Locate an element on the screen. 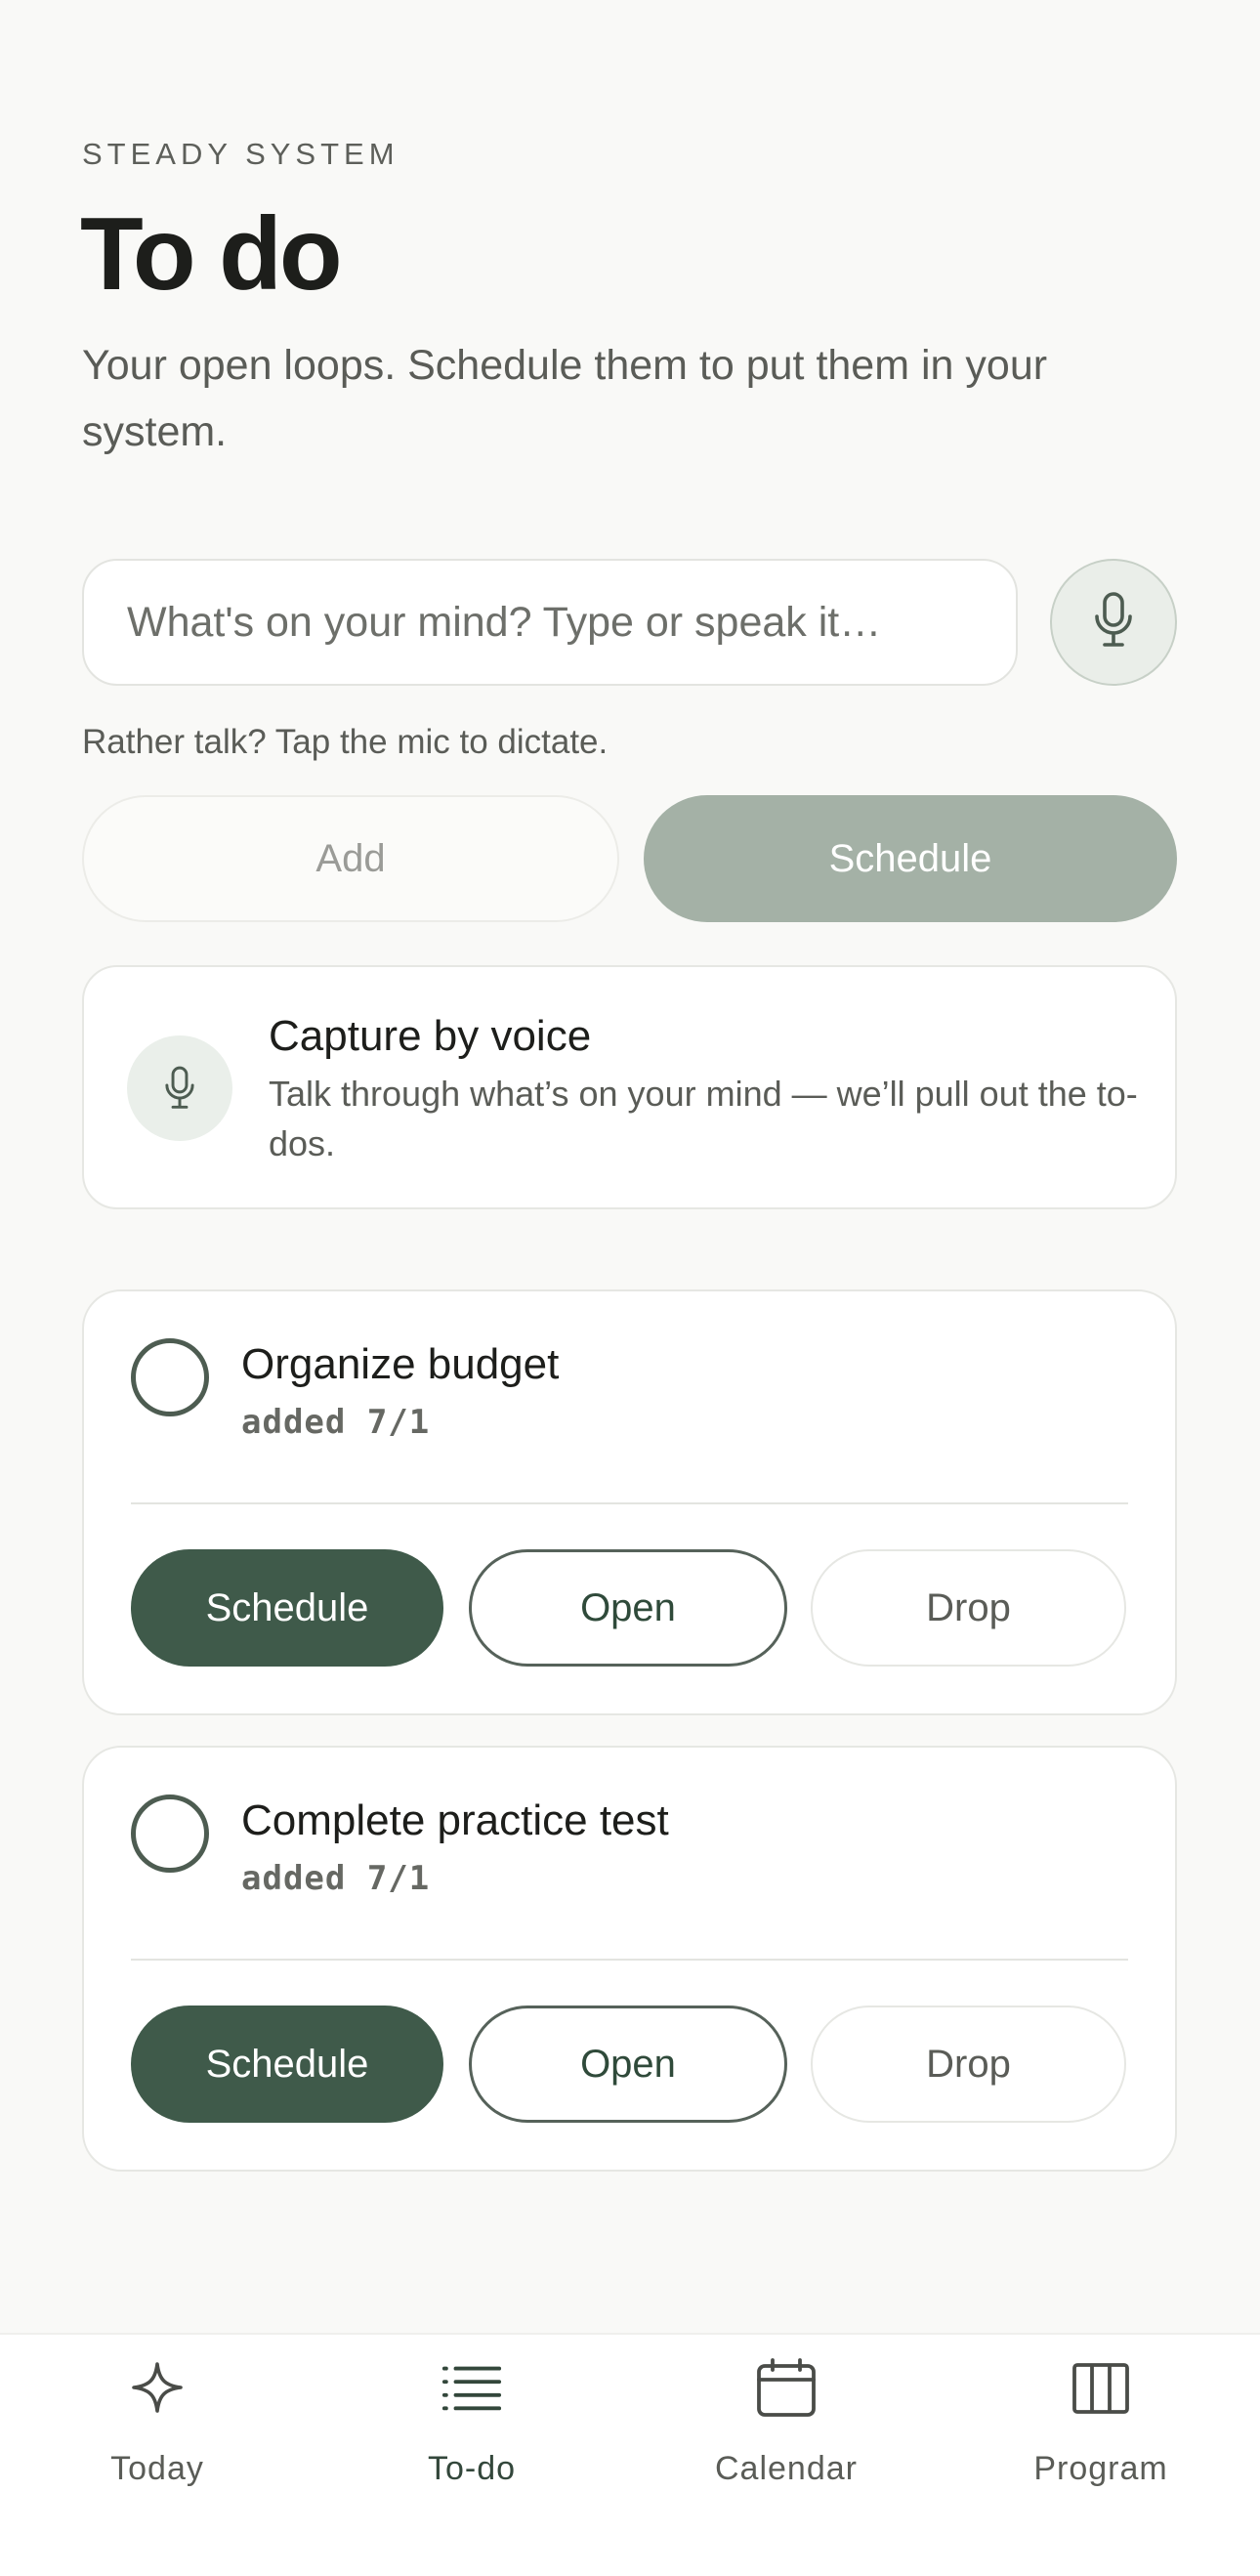 This screenshot has height=2576, width=1260. capture-input-container is located at coordinates (550, 622).